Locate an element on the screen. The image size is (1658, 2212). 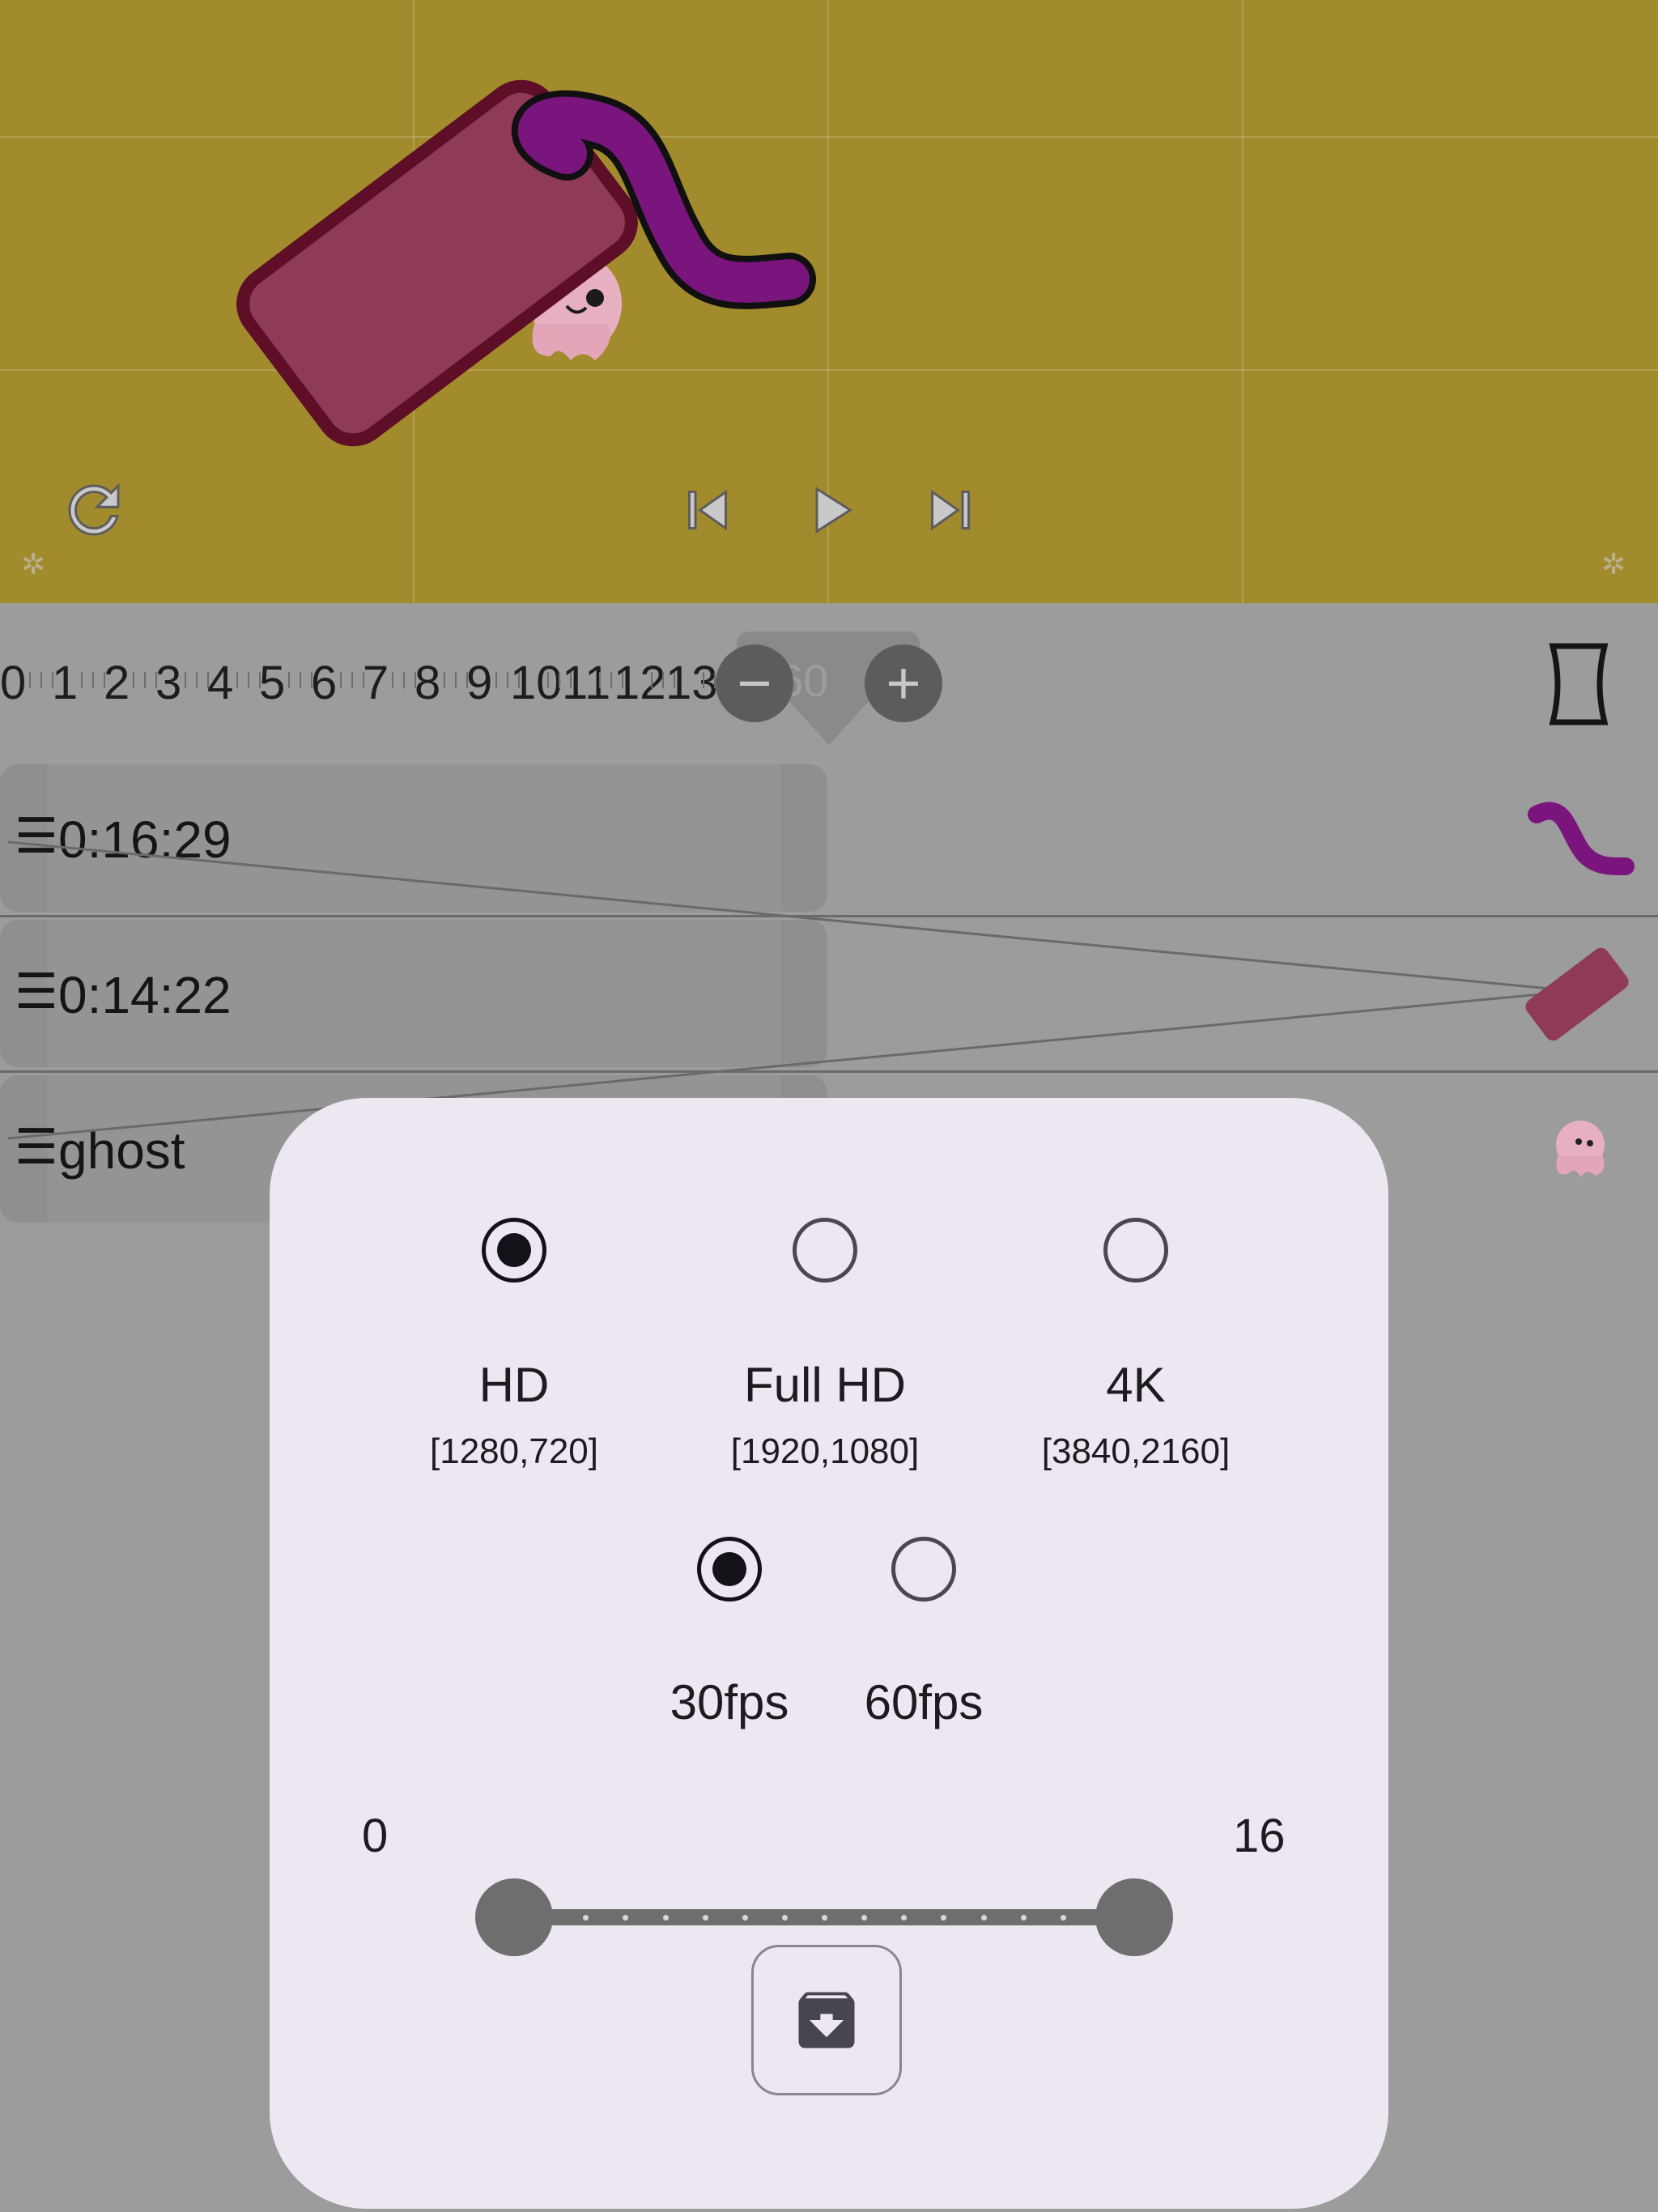
track-connector-lines is located at coordinates (791, 990).